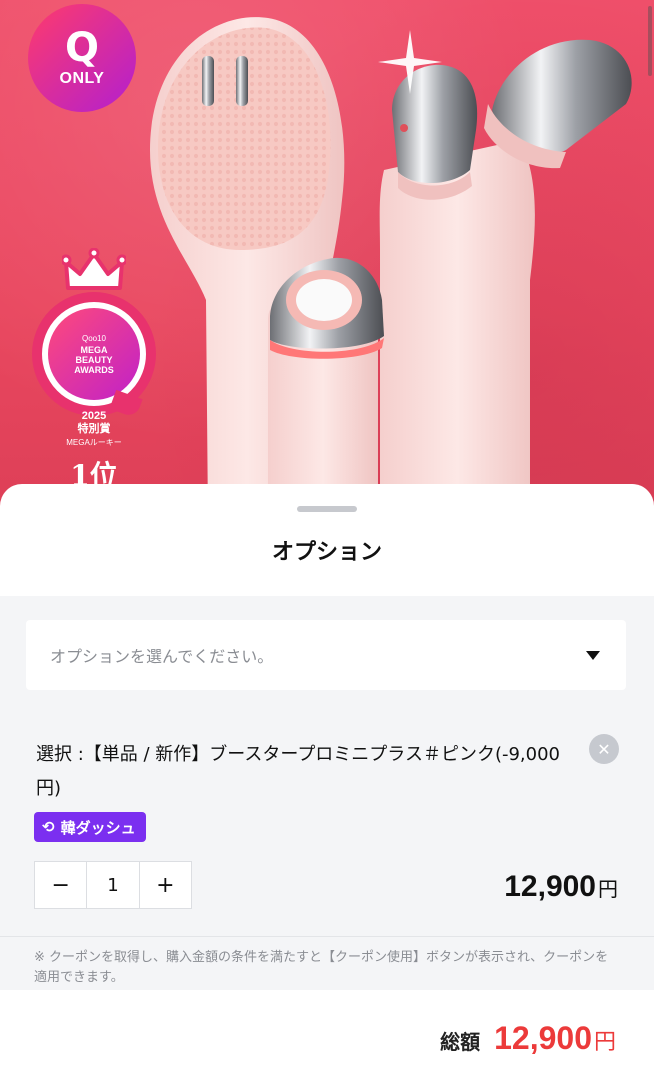  I want to click on item-price-currency: 円, so click(608, 889).